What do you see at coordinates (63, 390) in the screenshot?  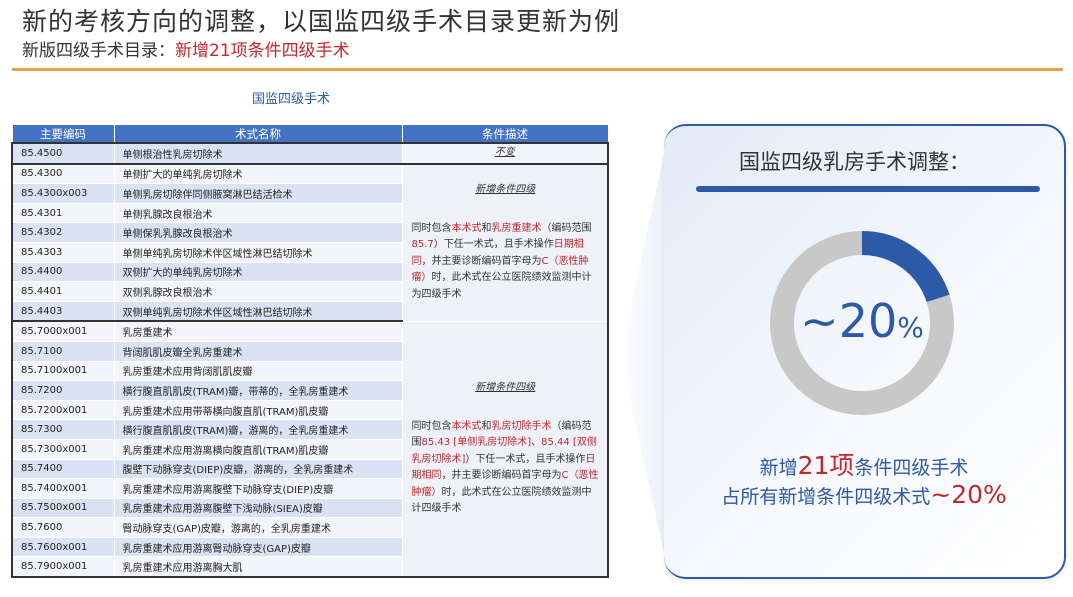 I see `cell-code: 85.7200` at bounding box center [63, 390].